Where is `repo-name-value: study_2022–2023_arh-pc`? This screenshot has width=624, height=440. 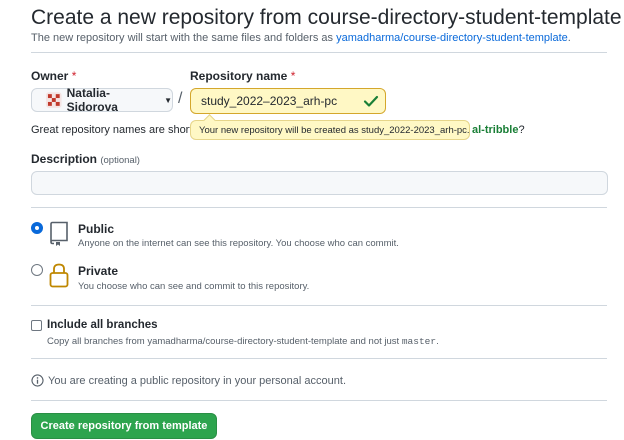
repo-name-value: study_2022–2023_arh-pc is located at coordinates (269, 101).